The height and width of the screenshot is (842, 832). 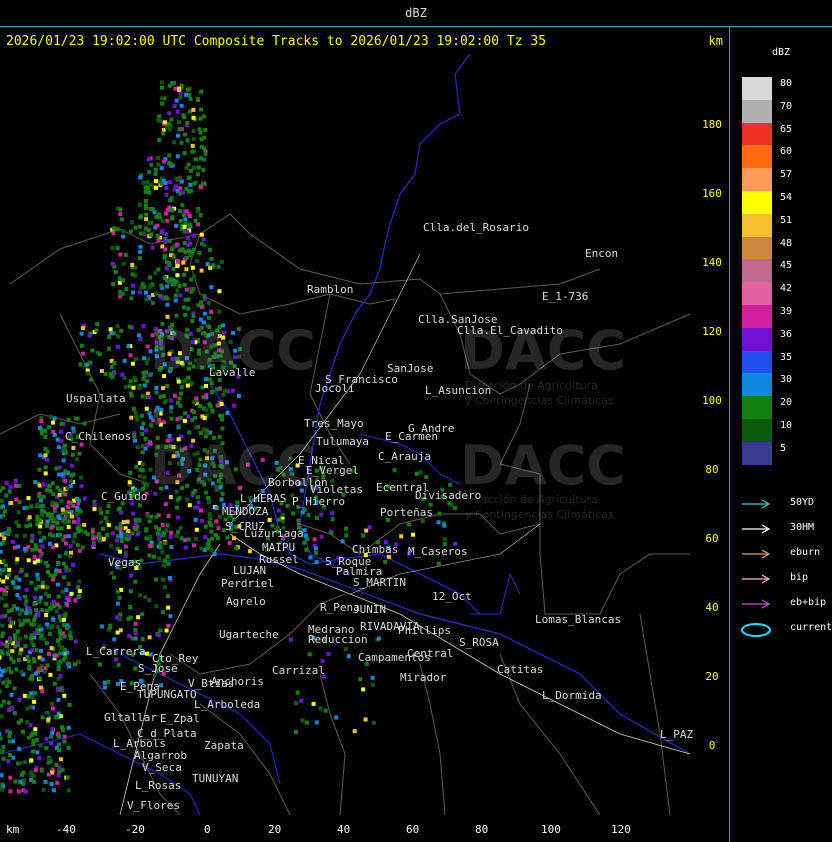 I want to click on place-label: Violetas, so click(x=336, y=489).